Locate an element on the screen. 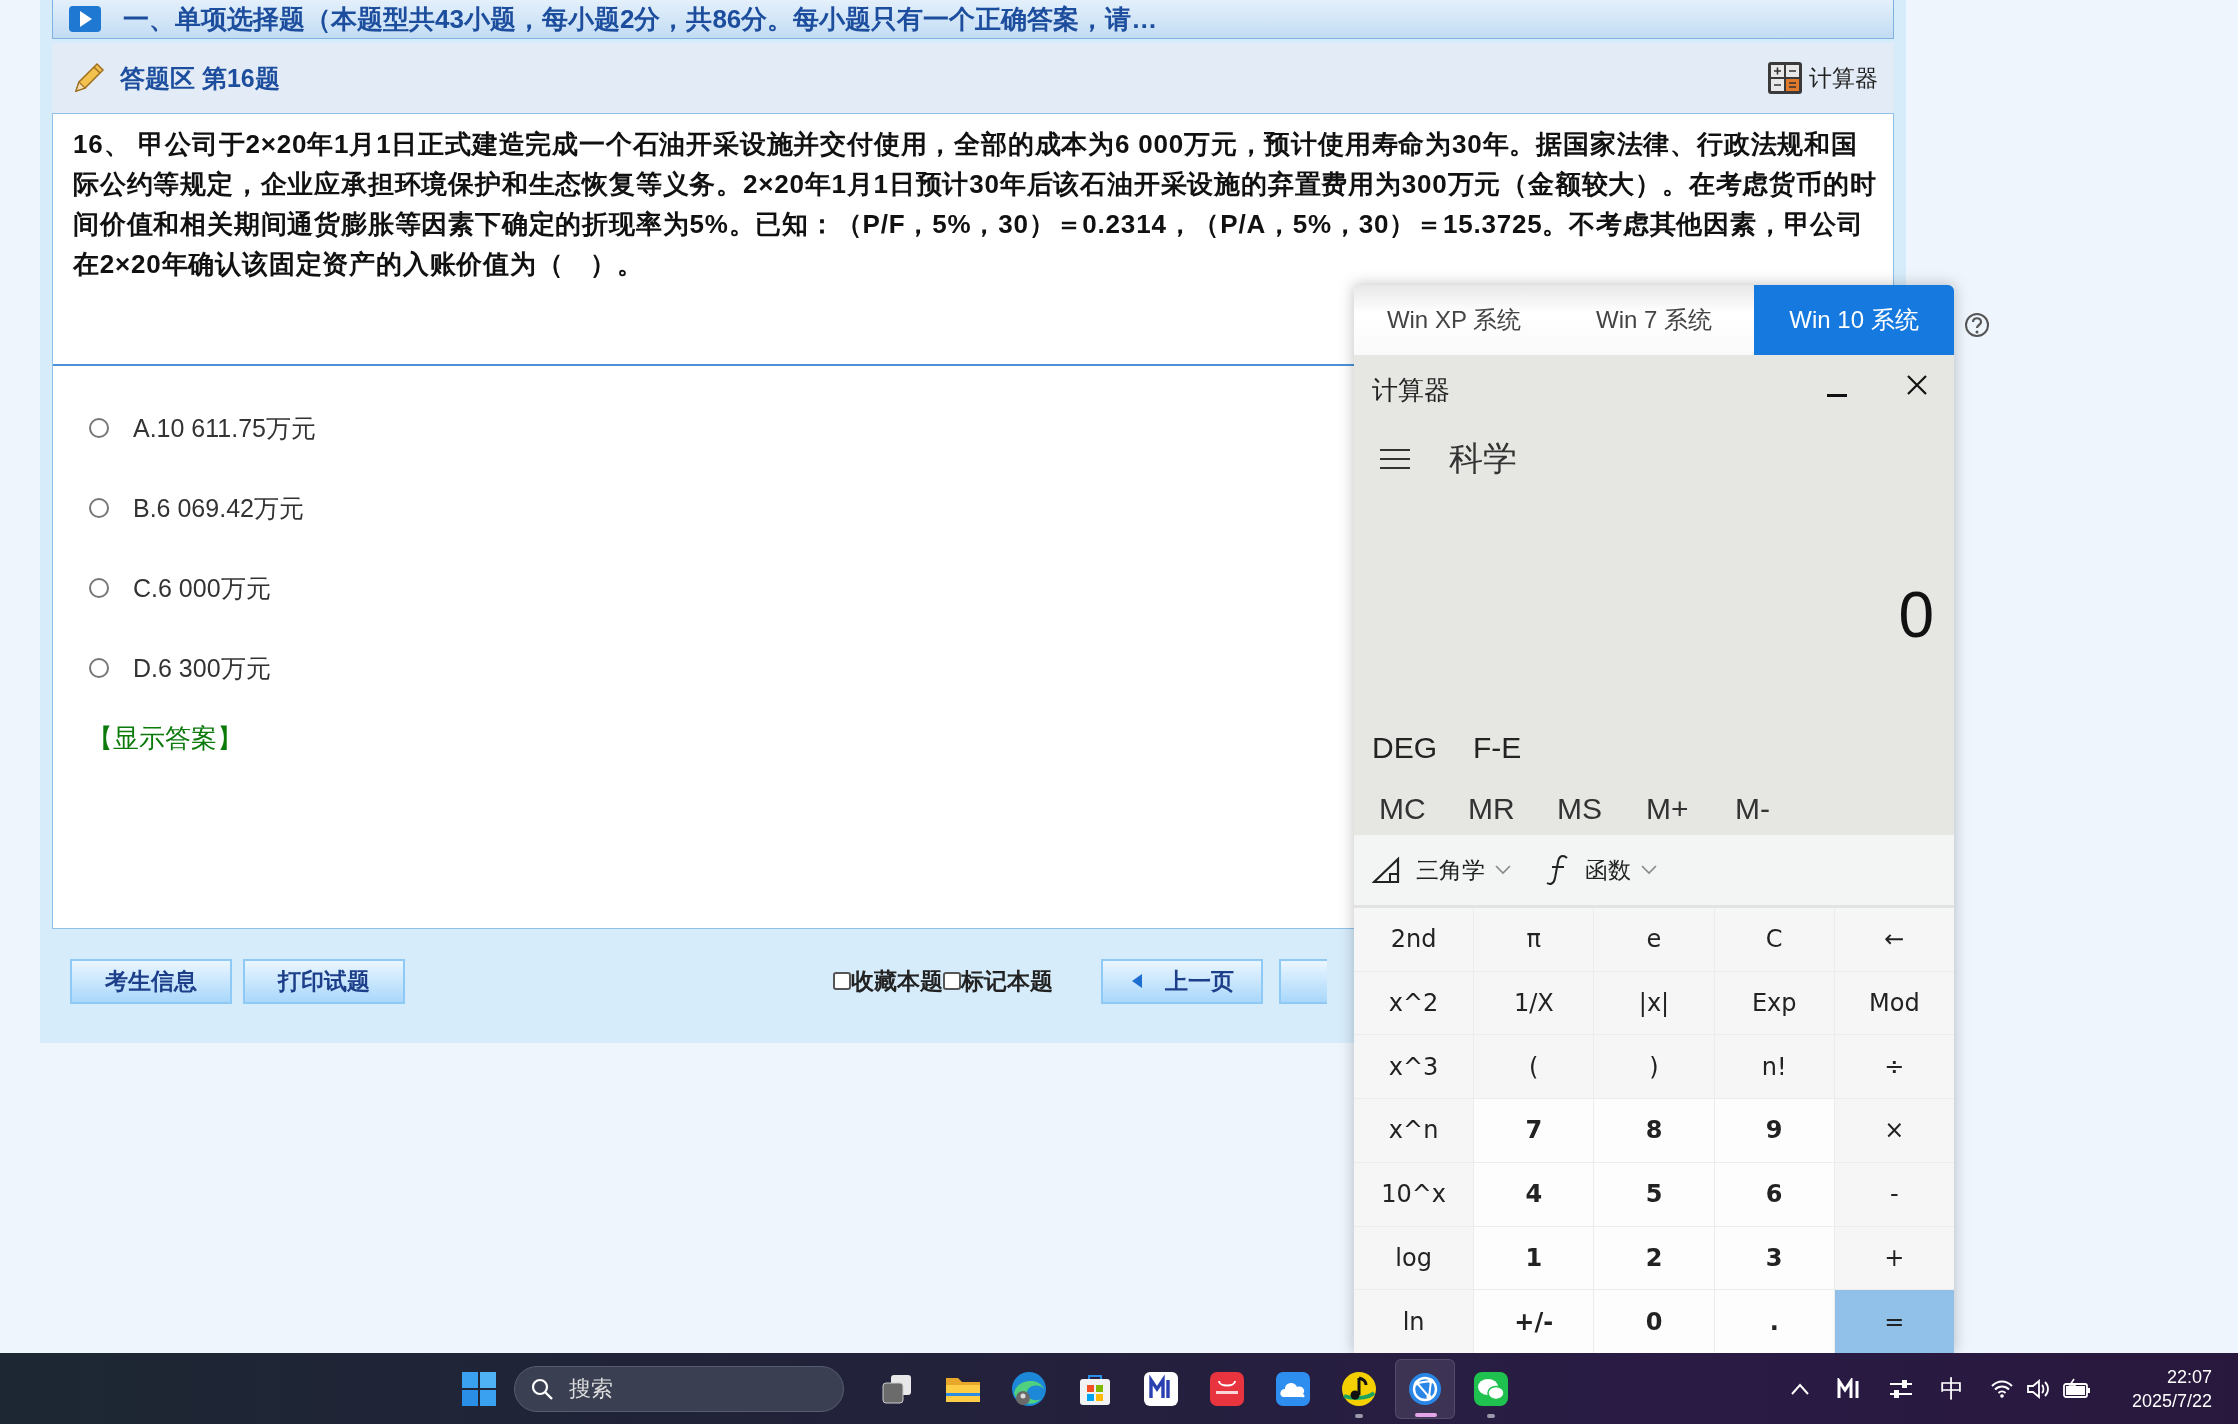  angle-mode-button: DEG is located at coordinates (1404, 748).